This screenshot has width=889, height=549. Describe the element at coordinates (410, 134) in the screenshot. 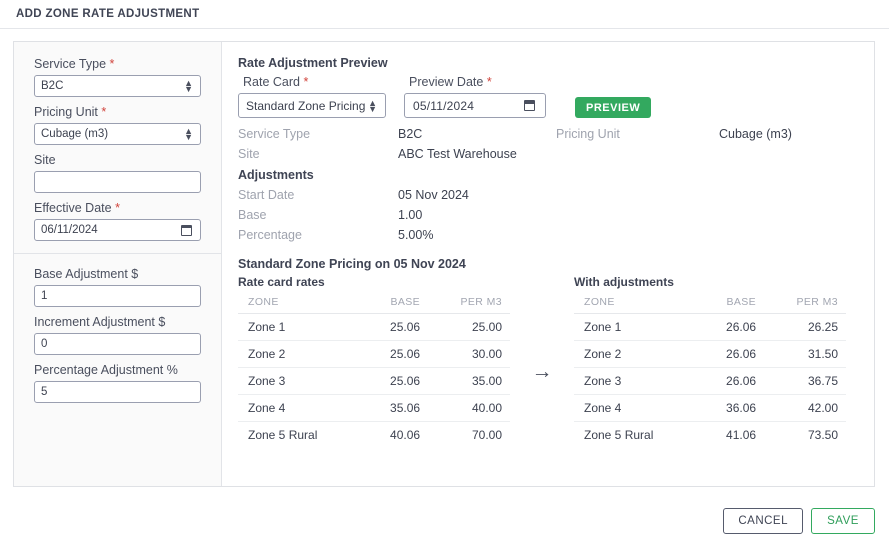

I see `summary-value: B2C` at that location.